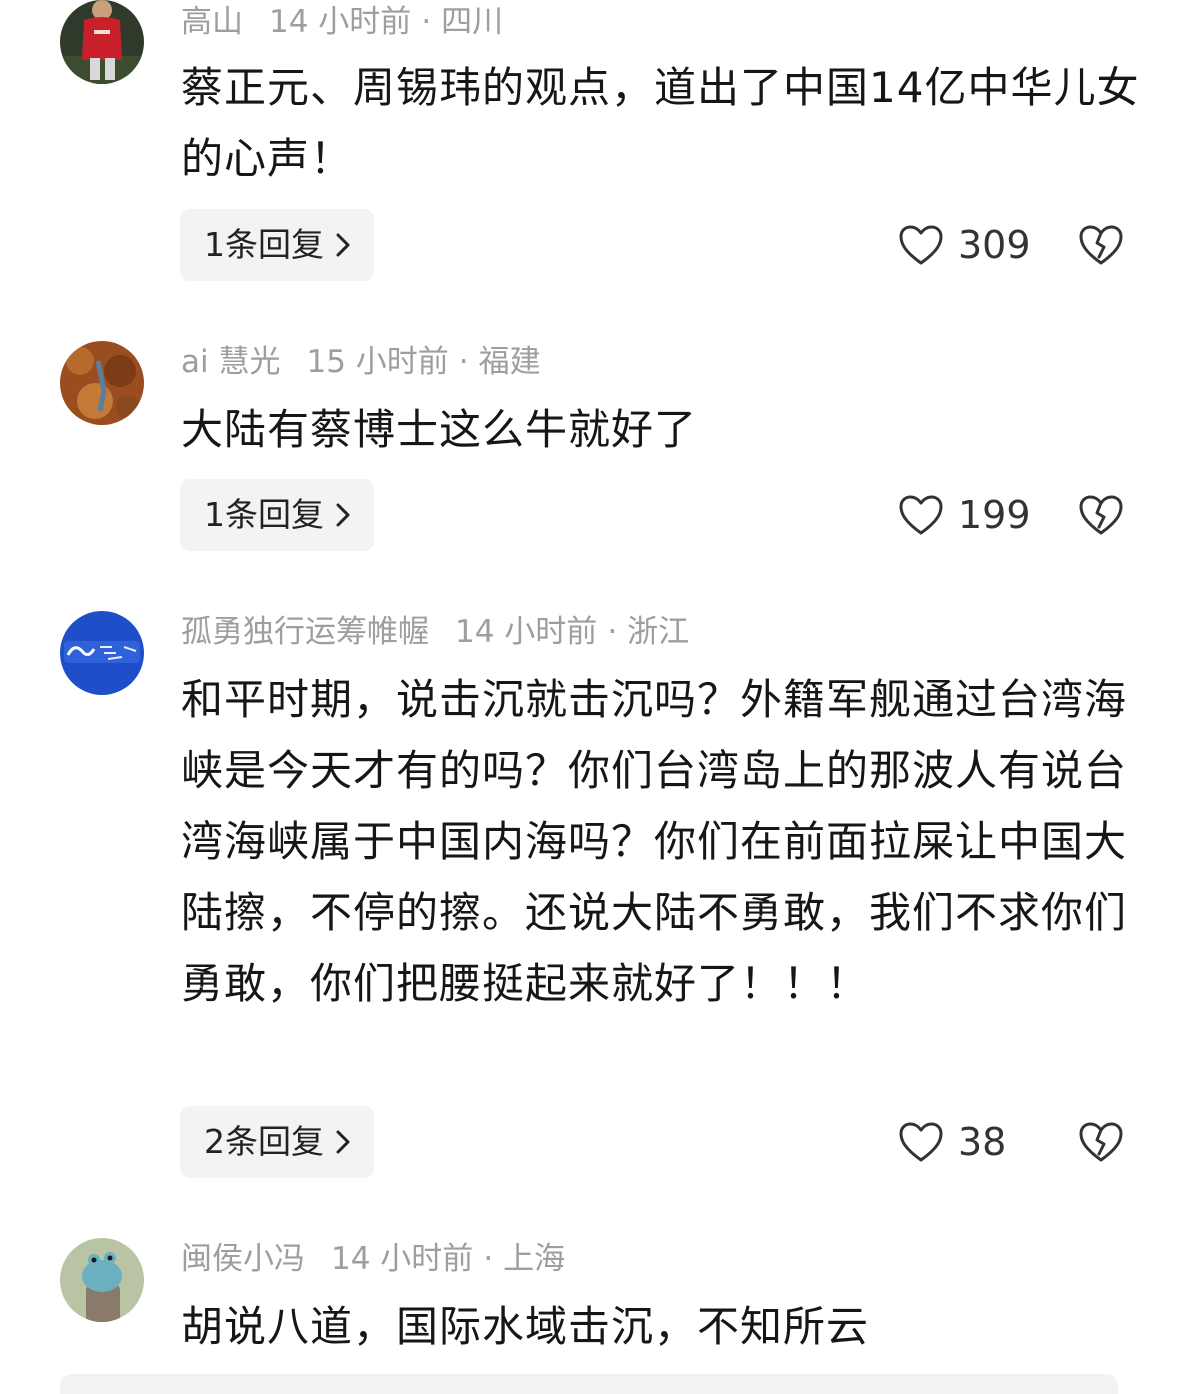 The height and width of the screenshot is (1394, 1179). Describe the element at coordinates (212, 22) in the screenshot. I see `username: 高山` at that location.